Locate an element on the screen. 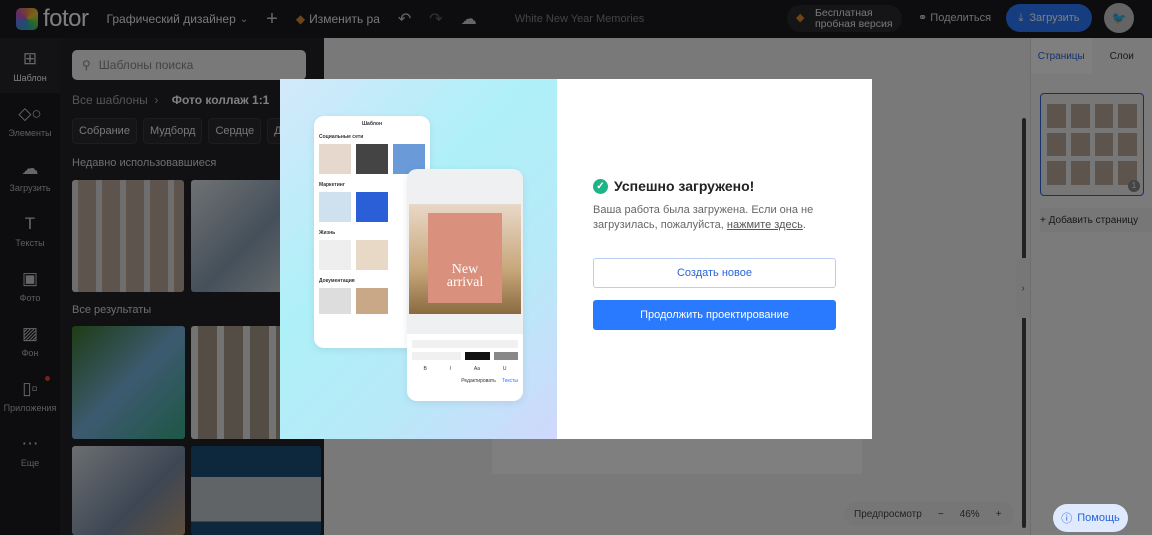 The height and width of the screenshot is (535, 1152). phone-tab-text: Тексты is located at coordinates (509, 381).